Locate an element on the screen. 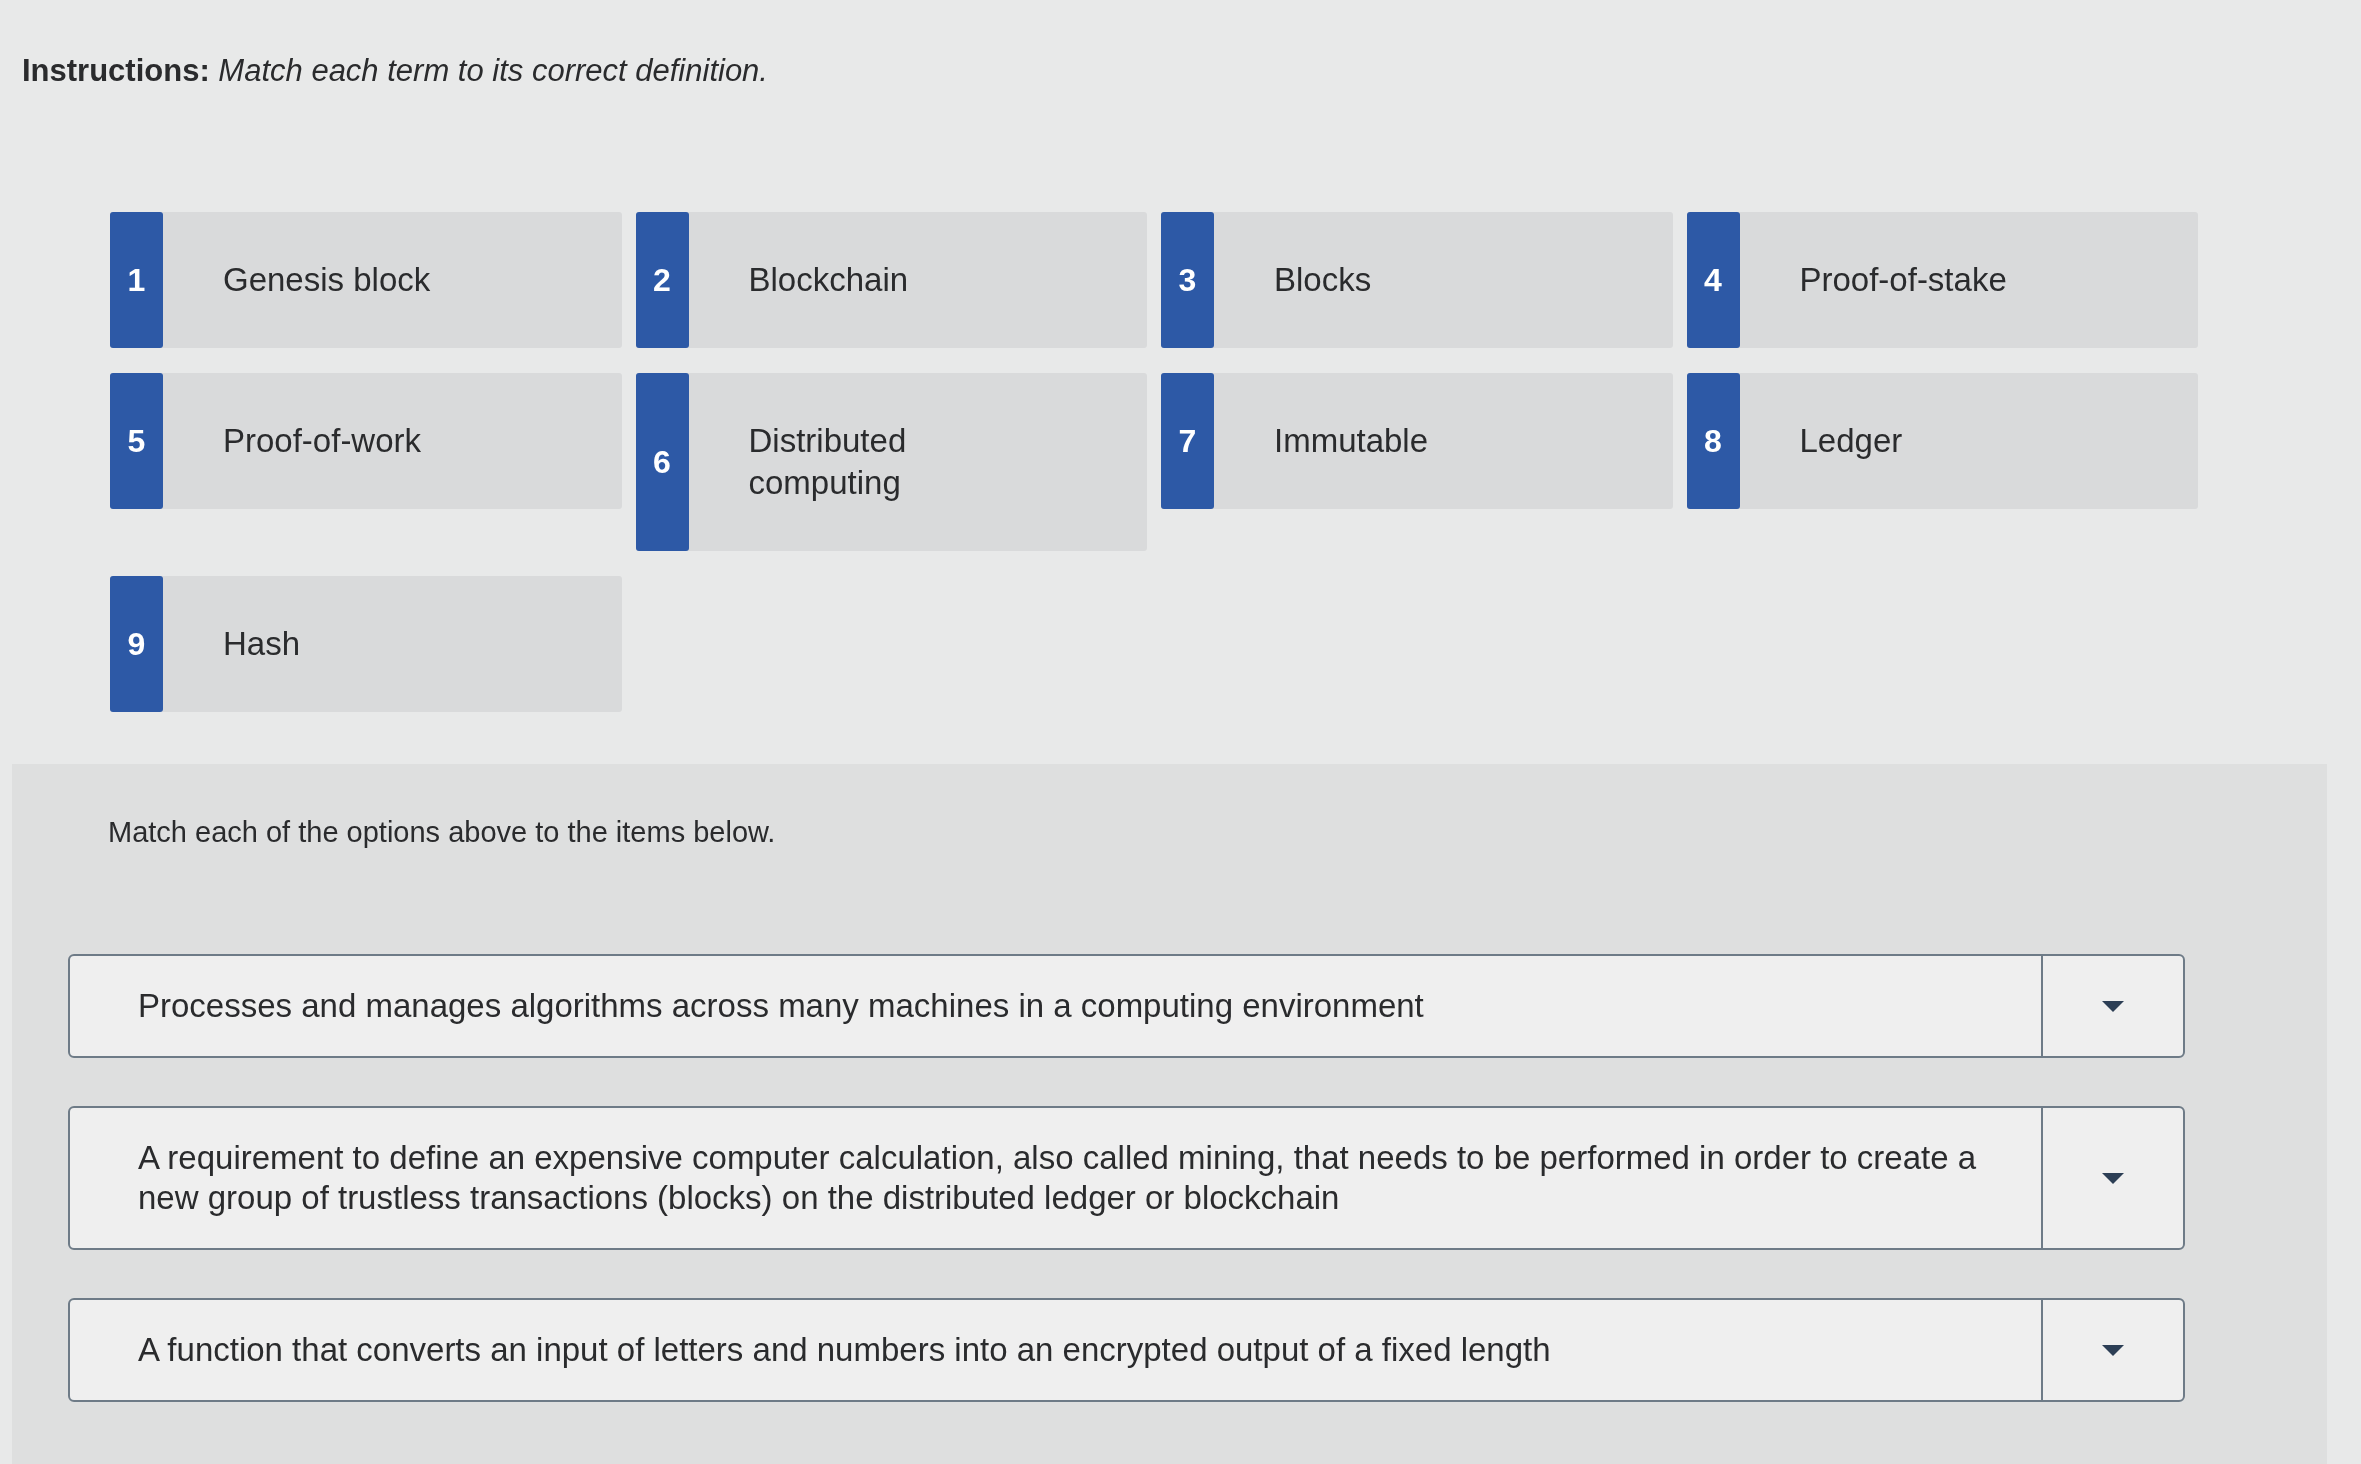 Image resolution: width=2361 pixels, height=1464 pixels. option-card: 4 Proof-of-stake is located at coordinates (1942, 280).